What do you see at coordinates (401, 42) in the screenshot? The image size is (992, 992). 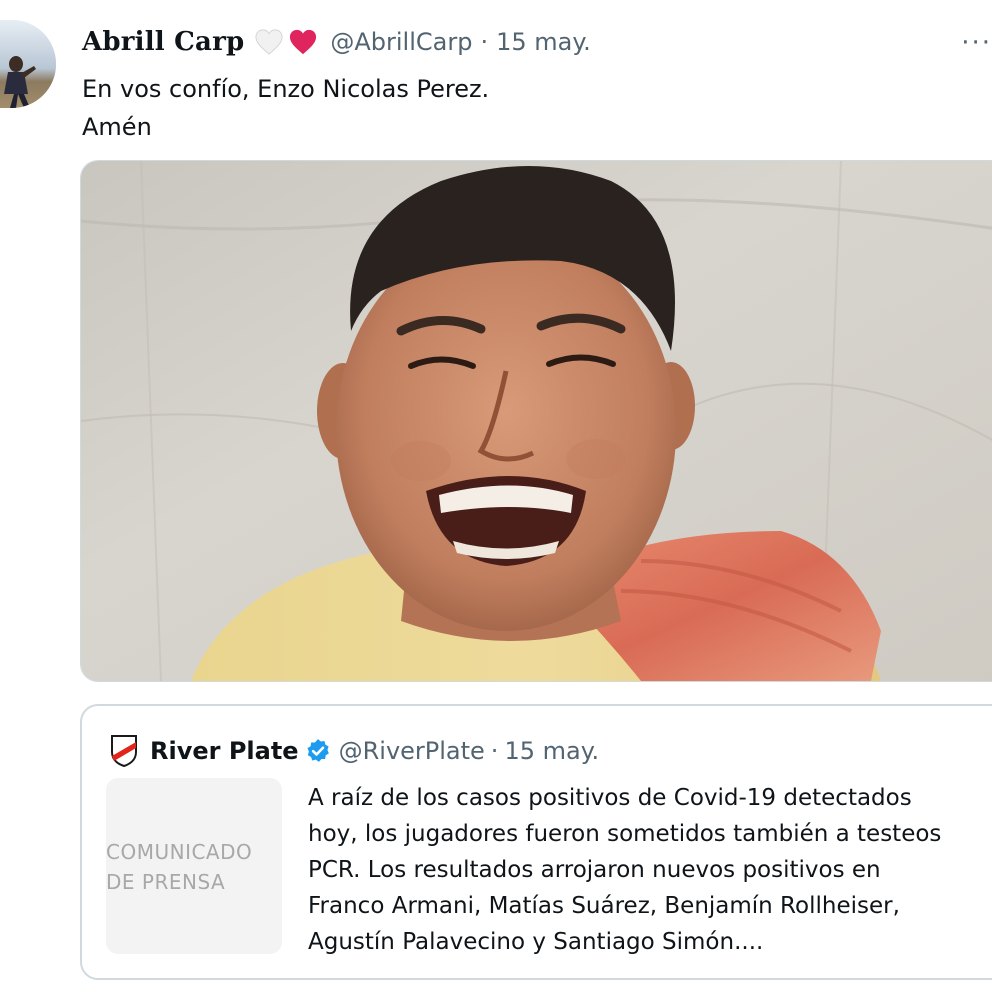 I see `user-handle: @AbrillCarp` at bounding box center [401, 42].